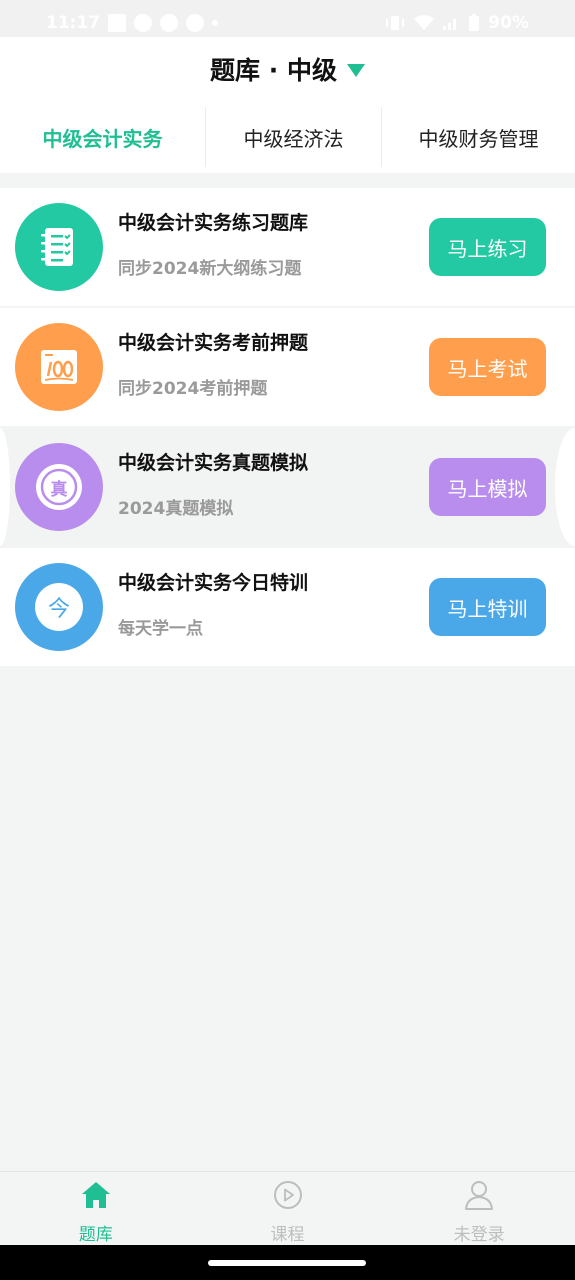 The image size is (575, 1280). I want to click on start-exam-button: 马上考试, so click(487, 367).